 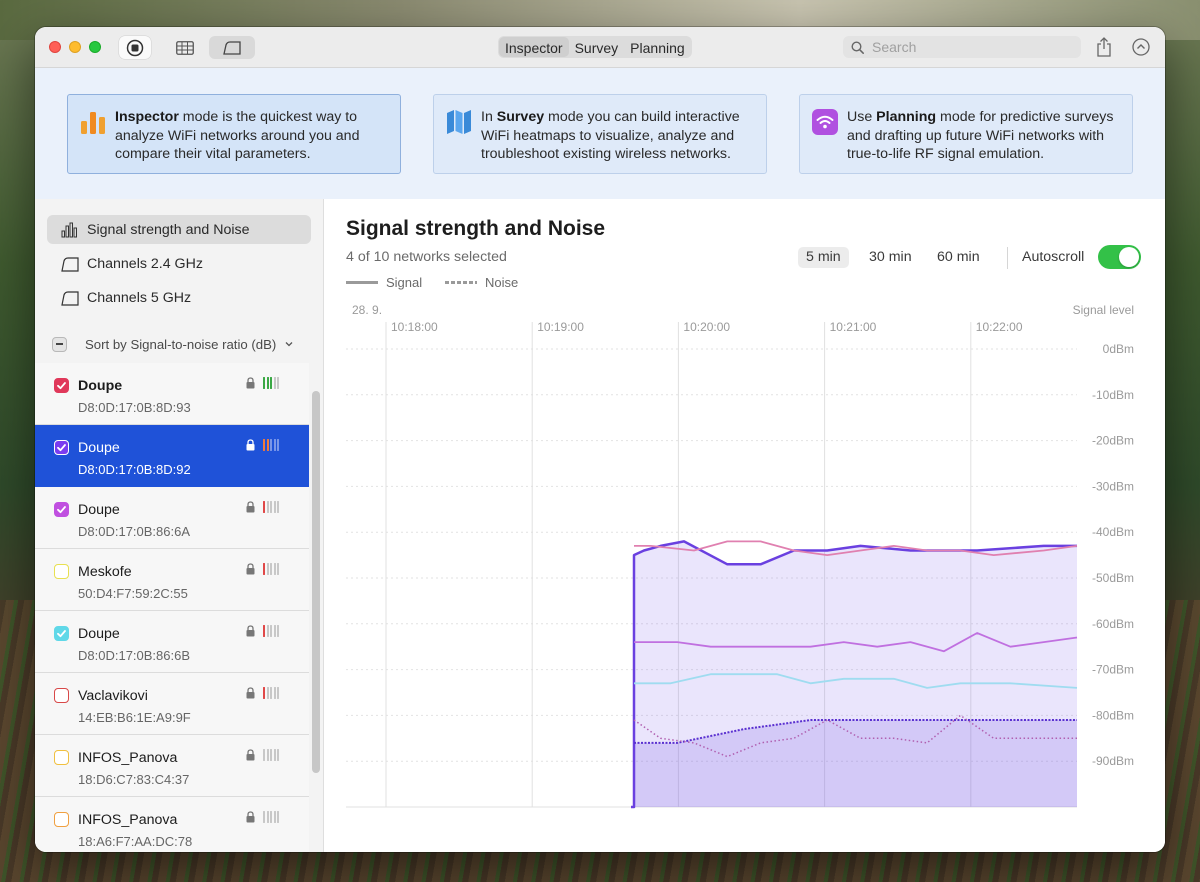 I want to click on close-window-button, so click(x=55, y=47).